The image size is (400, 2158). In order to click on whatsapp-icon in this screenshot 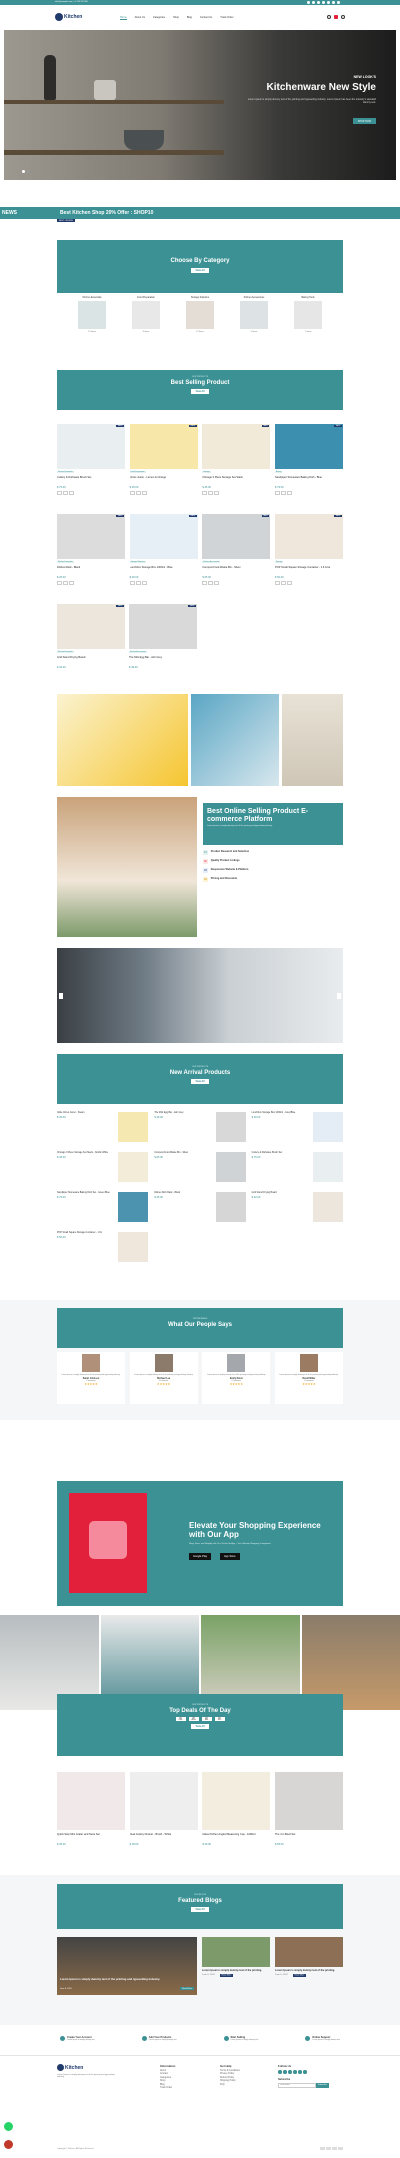, I will do `click(338, 2)`.